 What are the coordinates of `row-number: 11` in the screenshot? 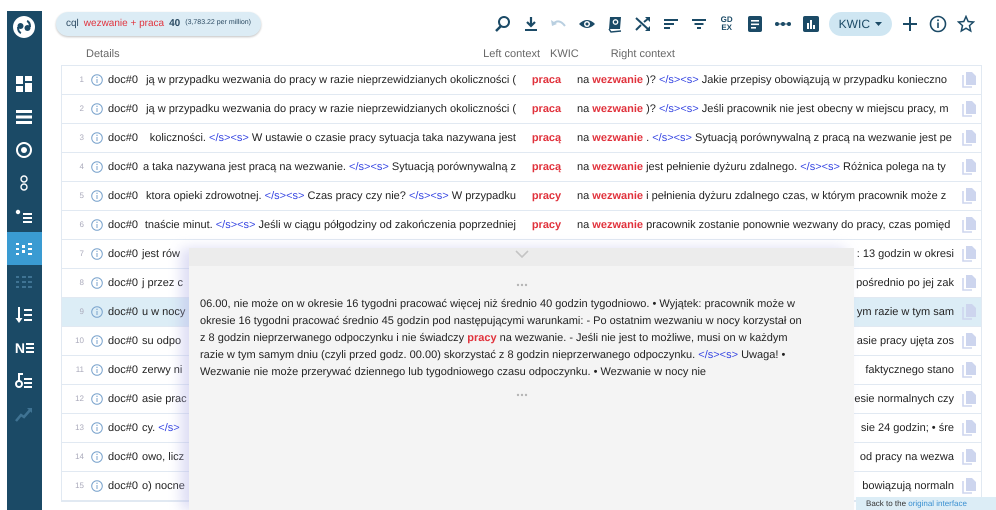 It's located at (79, 370).